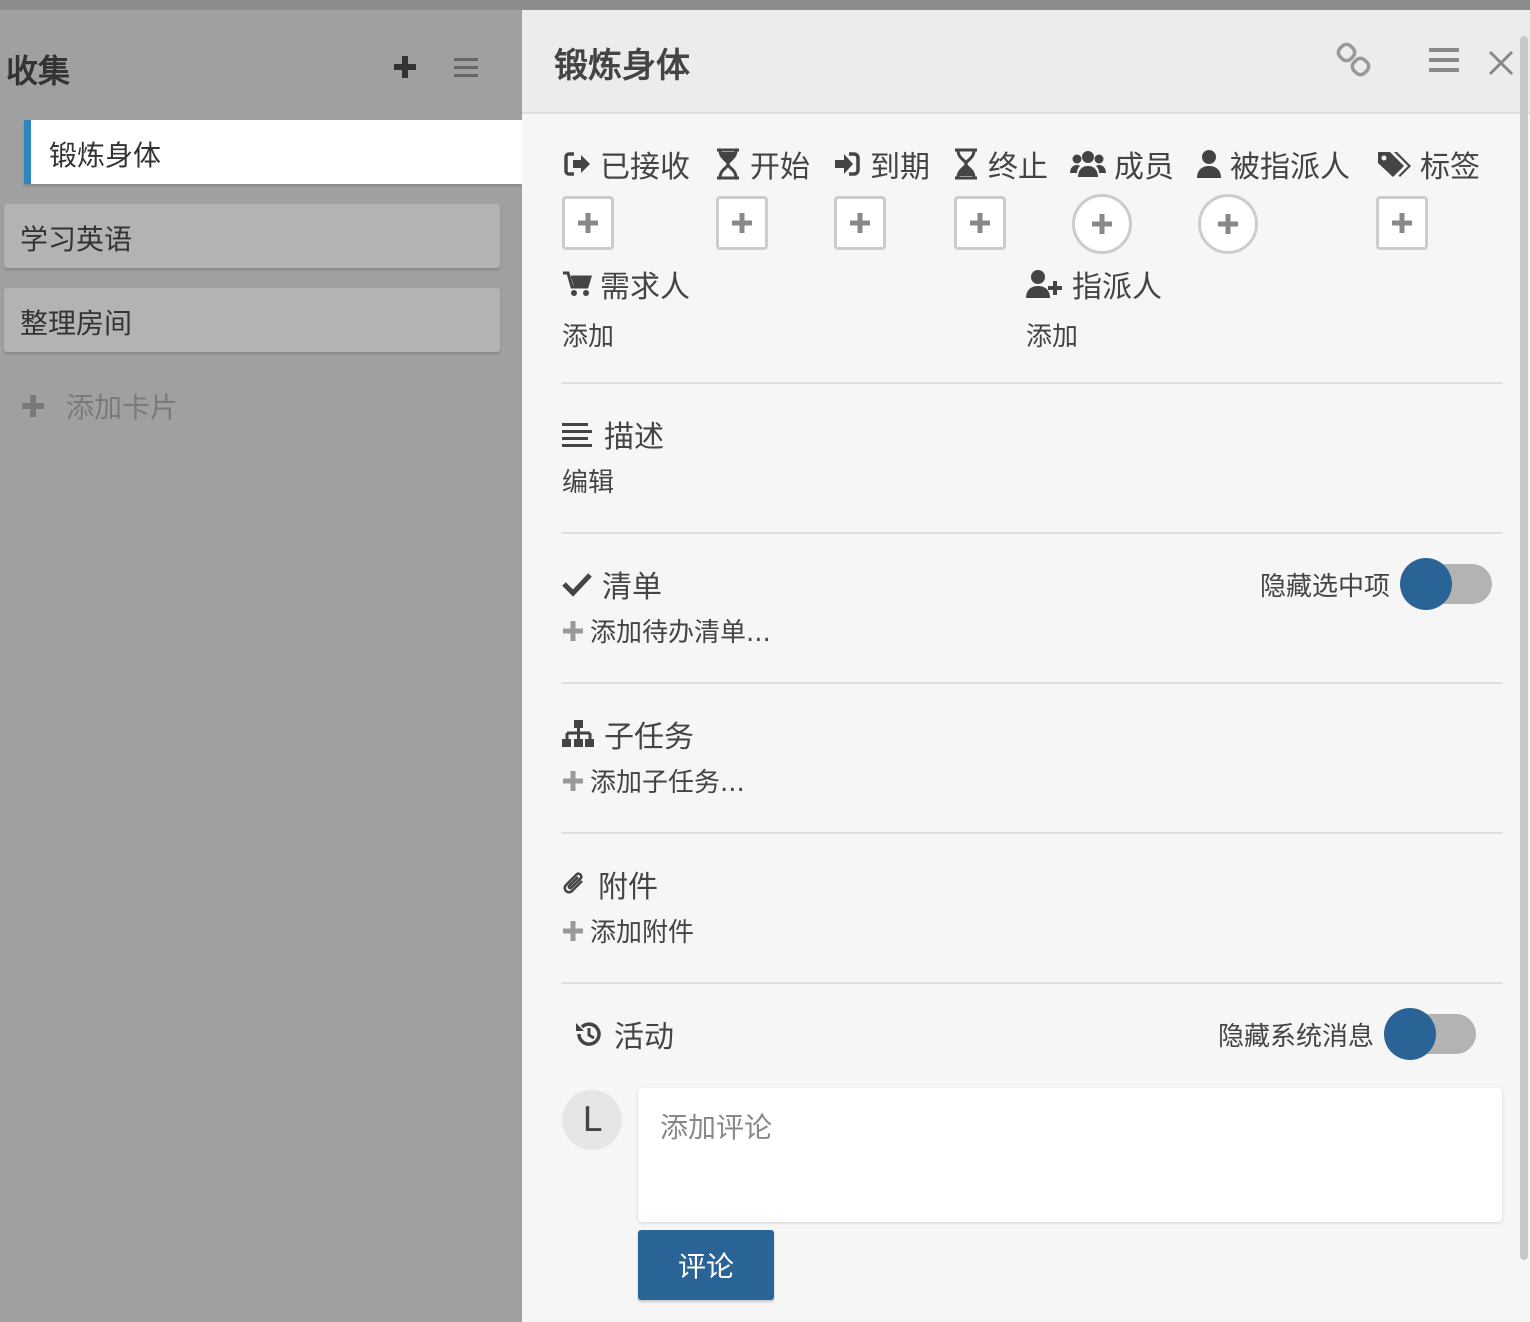 The height and width of the screenshot is (1322, 1530). I want to click on details-title: 锻炼身体, so click(622, 62).